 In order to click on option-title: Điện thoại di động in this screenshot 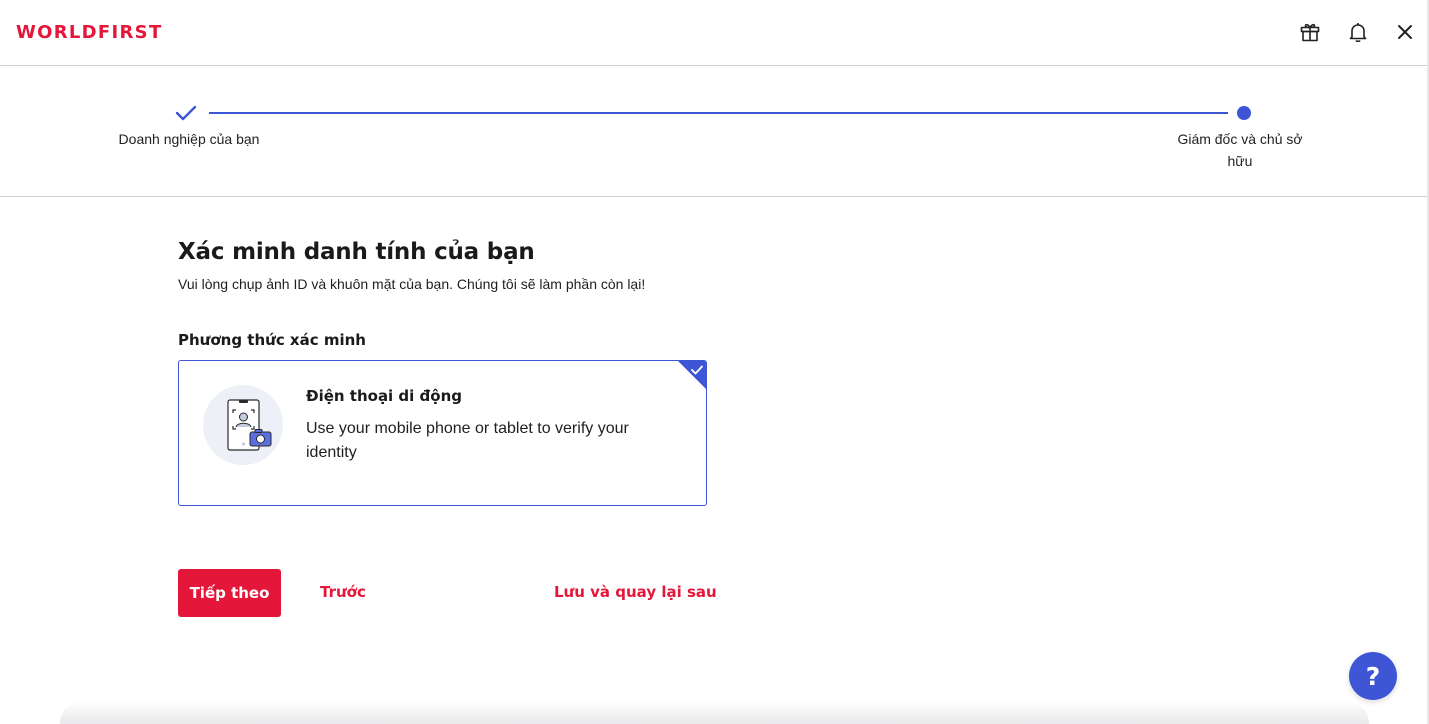, I will do `click(384, 396)`.